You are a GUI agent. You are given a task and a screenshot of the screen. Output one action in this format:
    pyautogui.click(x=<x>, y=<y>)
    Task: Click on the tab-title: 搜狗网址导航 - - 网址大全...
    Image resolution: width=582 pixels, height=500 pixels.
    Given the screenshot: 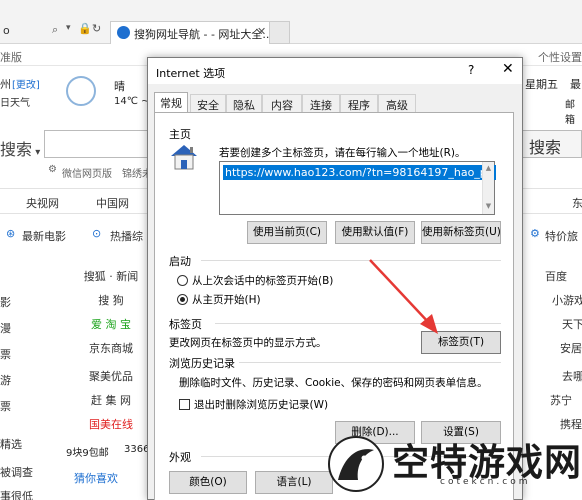 What is the action you would take?
    pyautogui.click(x=203, y=34)
    